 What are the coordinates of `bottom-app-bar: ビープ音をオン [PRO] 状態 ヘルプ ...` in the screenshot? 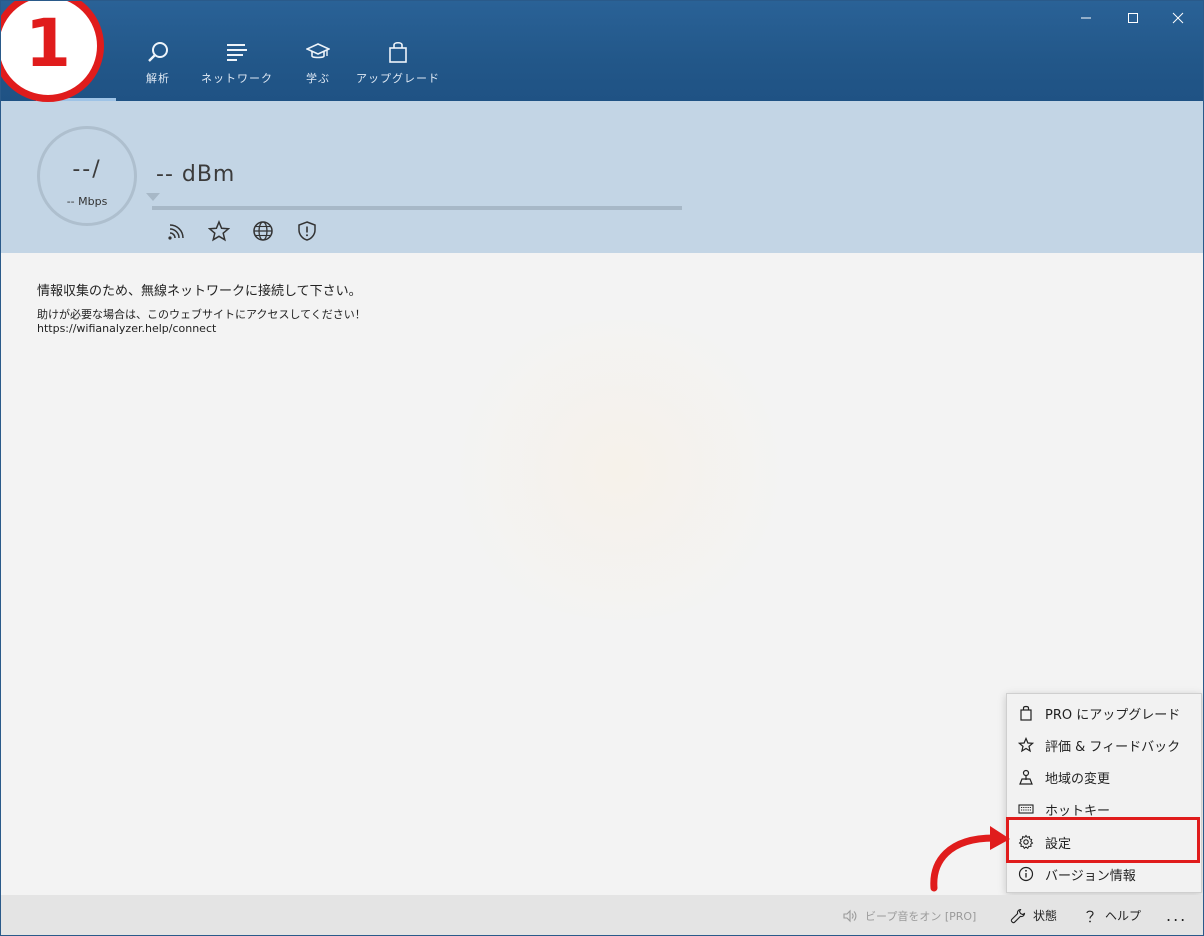 It's located at (602, 915).